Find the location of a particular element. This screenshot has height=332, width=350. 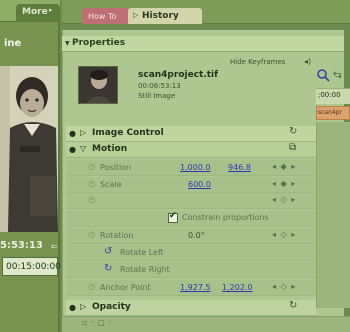

hide-keyframes-arrow-icon: ◂) is located at coordinates (307, 61).